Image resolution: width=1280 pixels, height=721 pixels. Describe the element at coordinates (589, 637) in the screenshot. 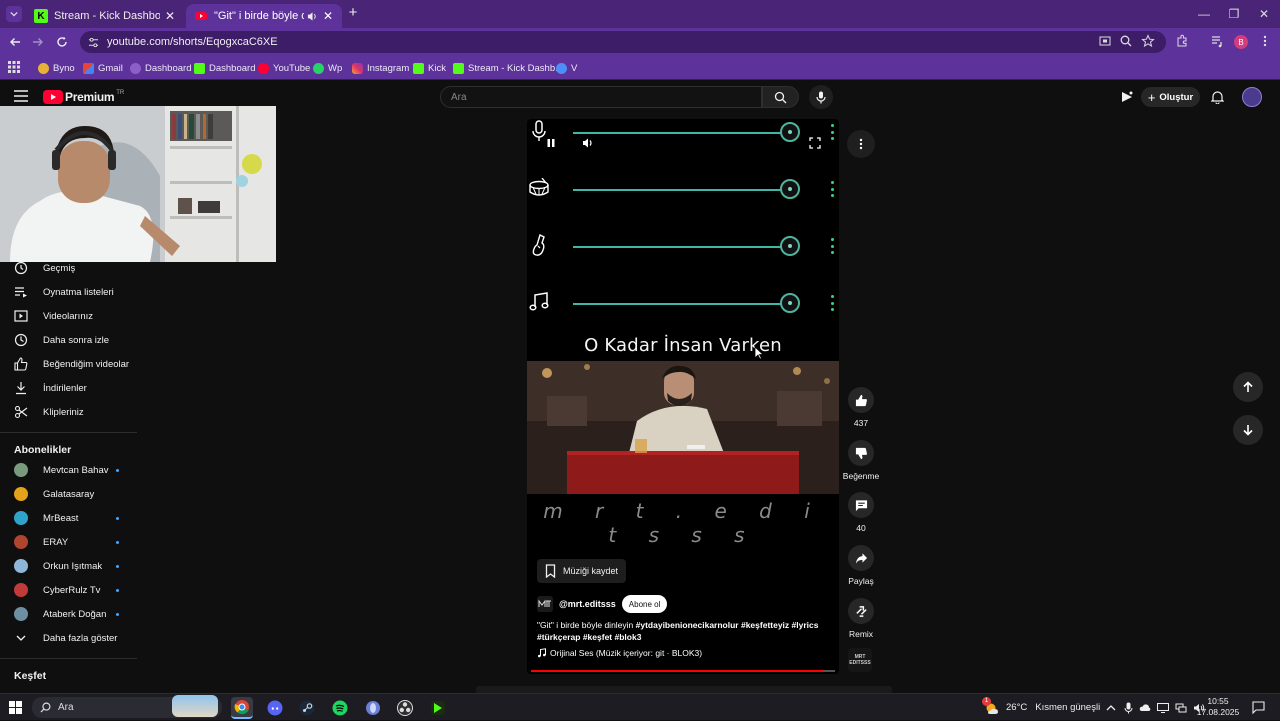

I see `description-hashtags: #türkçerap #keşfet #blok3` at that location.